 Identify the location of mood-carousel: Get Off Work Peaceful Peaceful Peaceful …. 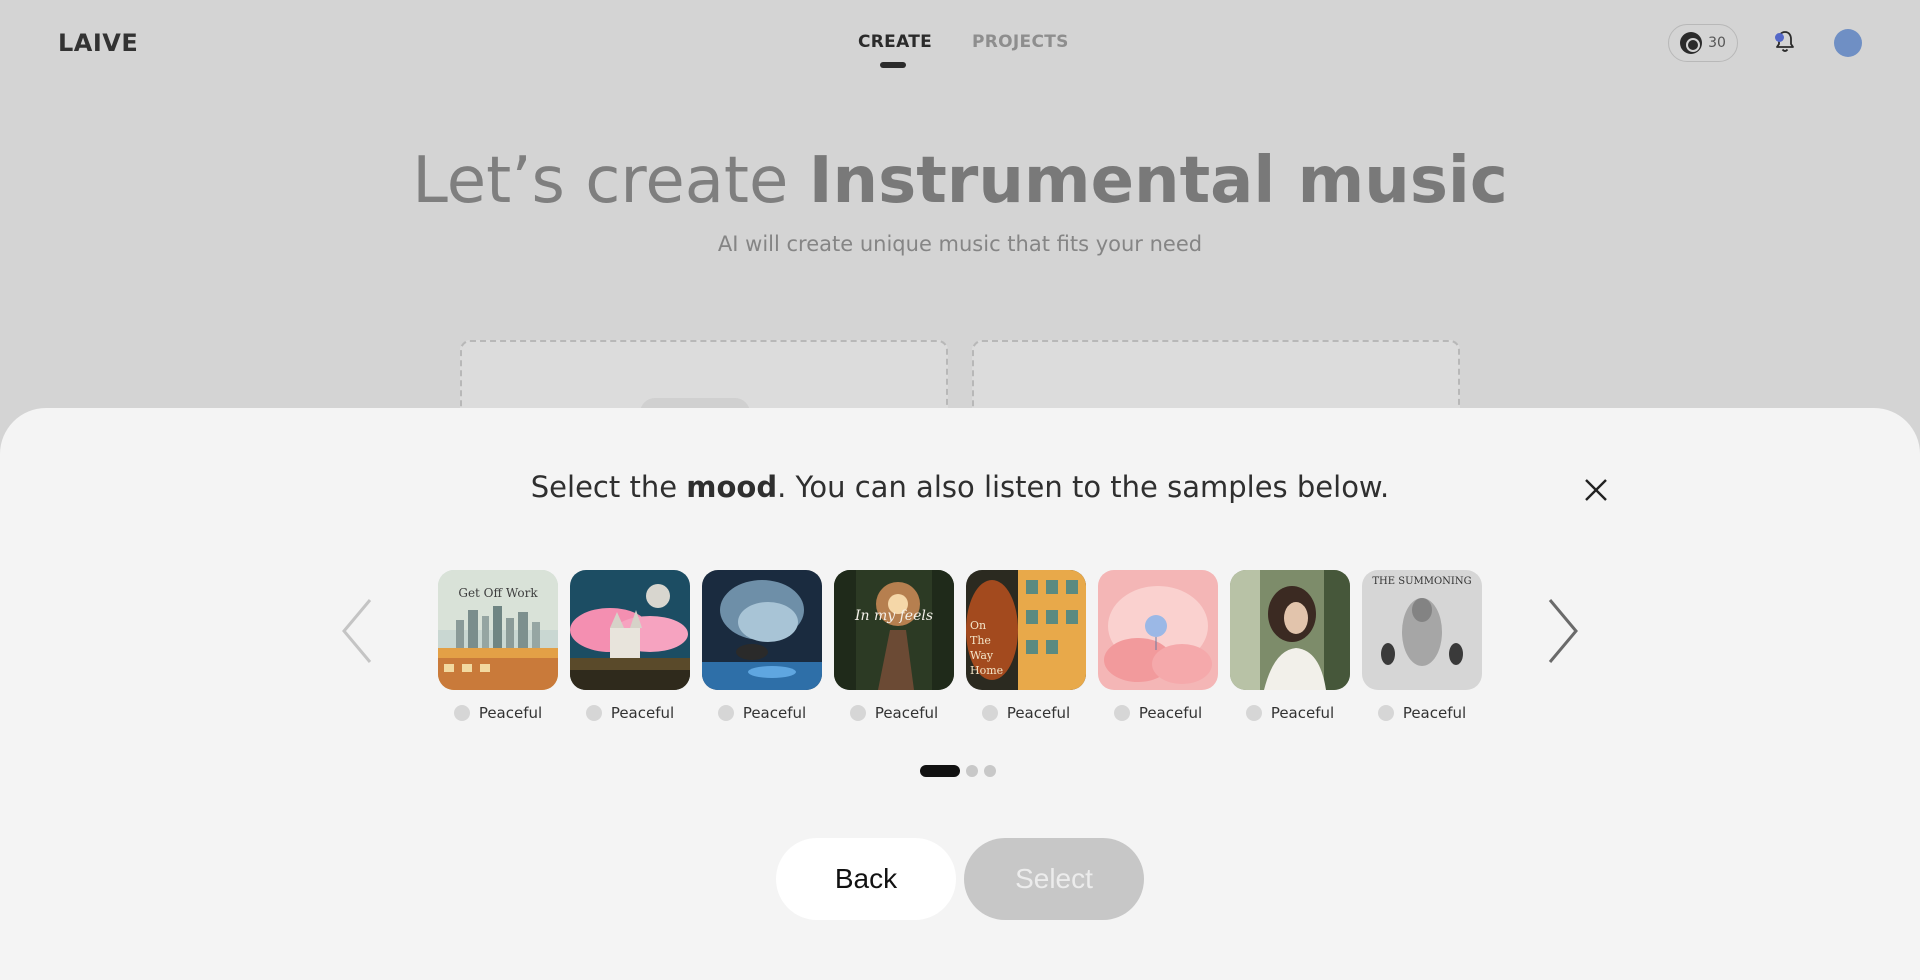
(960, 646).